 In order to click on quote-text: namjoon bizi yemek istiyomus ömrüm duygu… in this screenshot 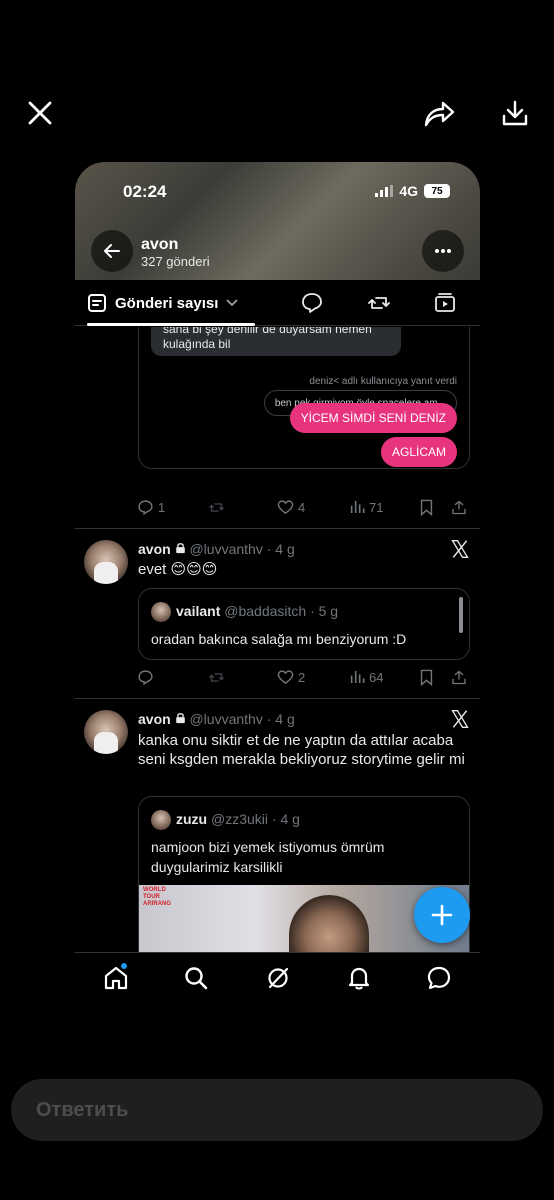, I will do `click(268, 857)`.